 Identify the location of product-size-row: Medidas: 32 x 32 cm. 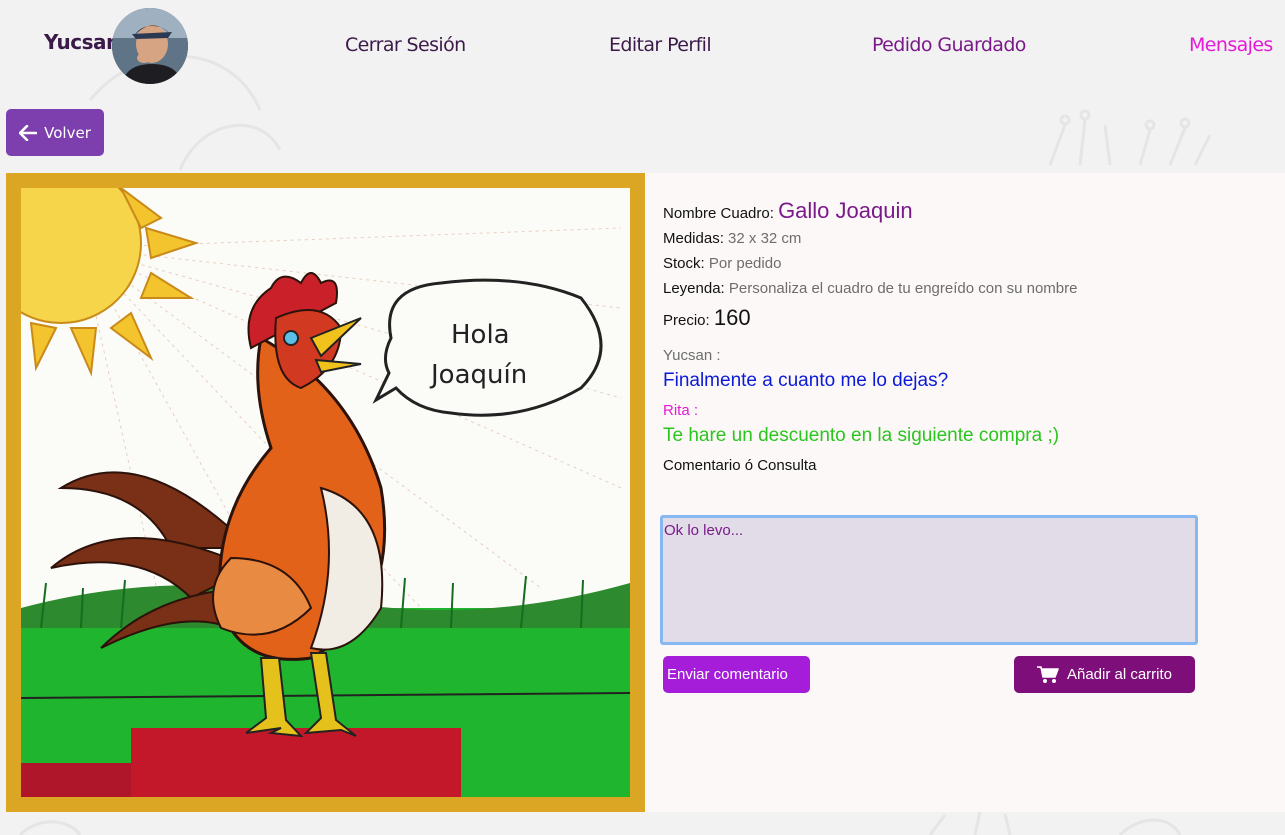
(963, 238).